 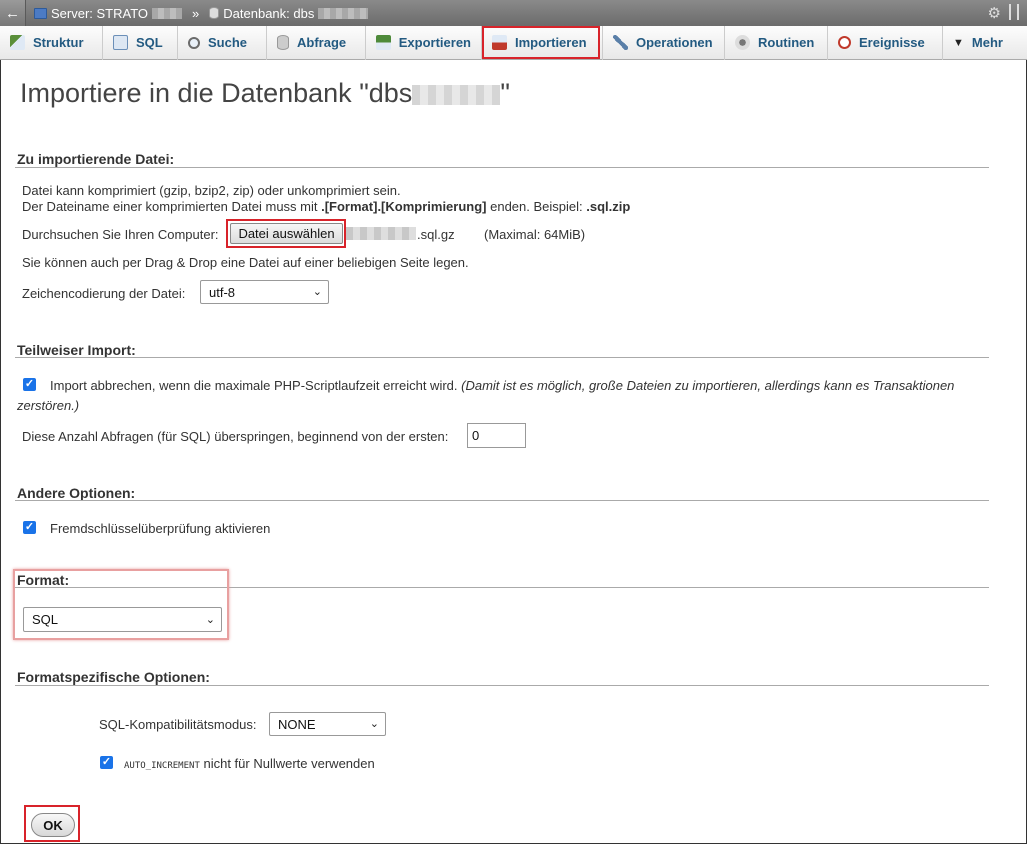 I want to click on tab-label: Suche, so click(x=228, y=42).